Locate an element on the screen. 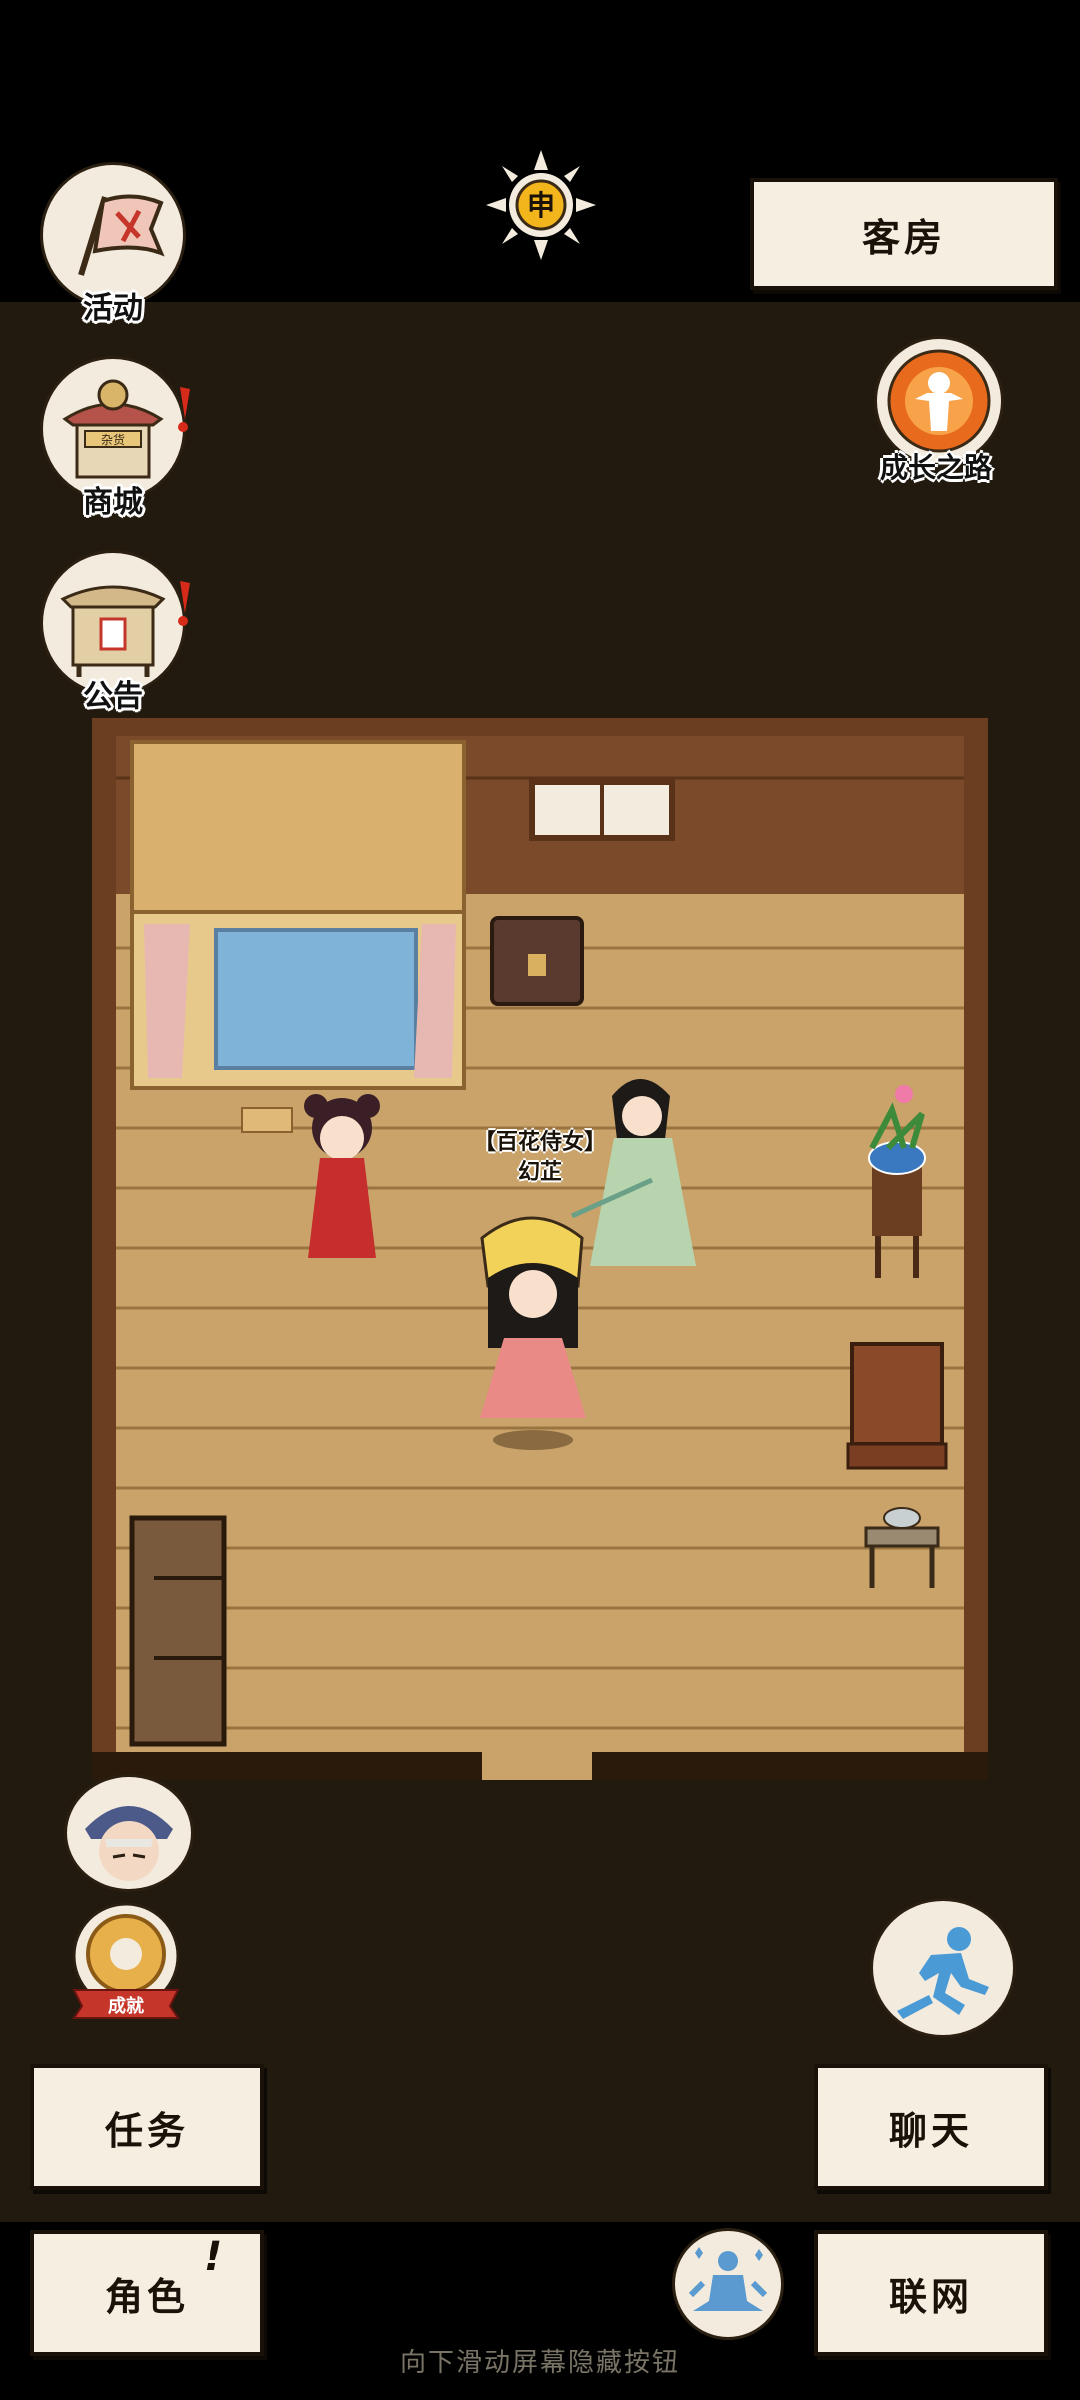 This screenshot has height=2400, width=1080. chat-button: 聊天 is located at coordinates (931, 2127).